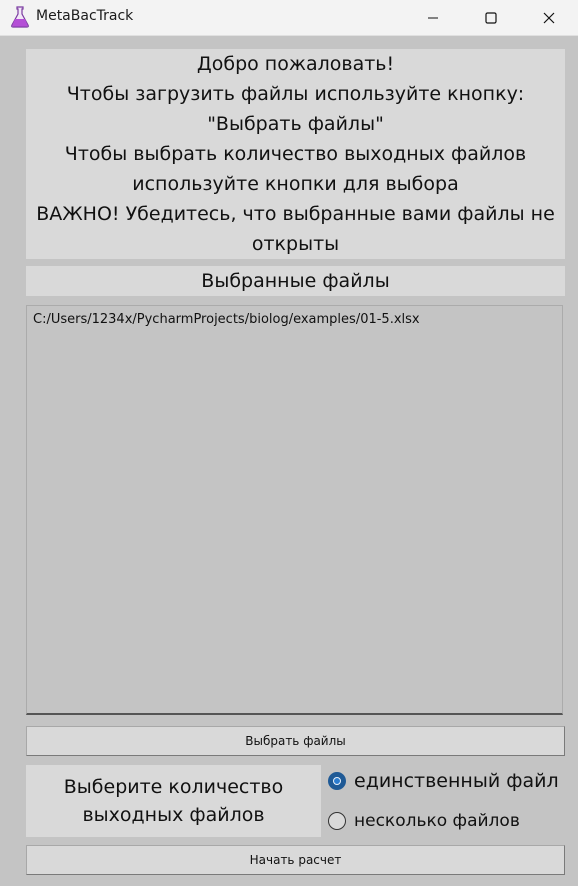 Image resolution: width=578 pixels, height=886 pixels. What do you see at coordinates (295, 281) in the screenshot?
I see `selected-files-header: Выбранные файлы` at bounding box center [295, 281].